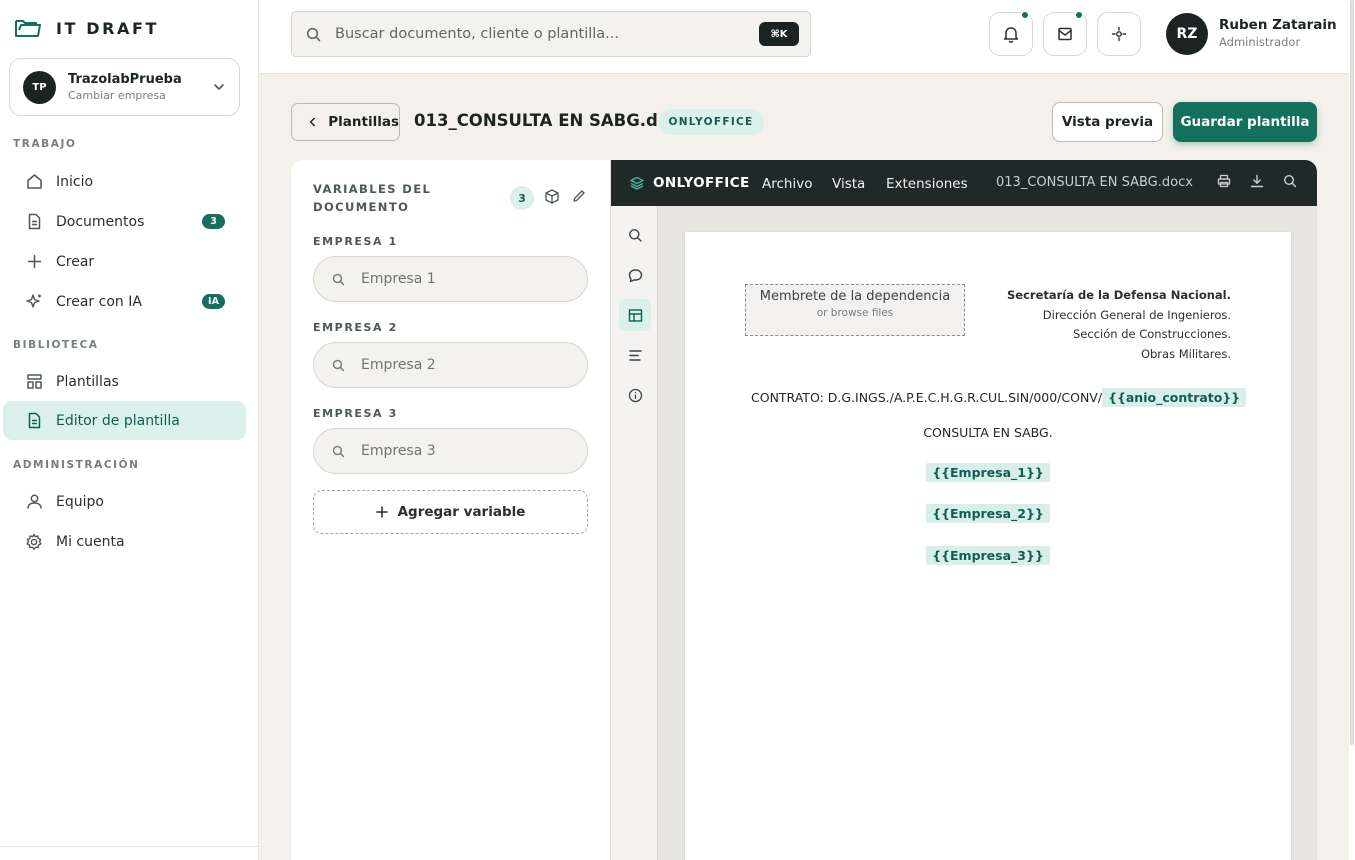  What do you see at coordinates (34, 542) in the screenshot?
I see `gear-icon` at bounding box center [34, 542].